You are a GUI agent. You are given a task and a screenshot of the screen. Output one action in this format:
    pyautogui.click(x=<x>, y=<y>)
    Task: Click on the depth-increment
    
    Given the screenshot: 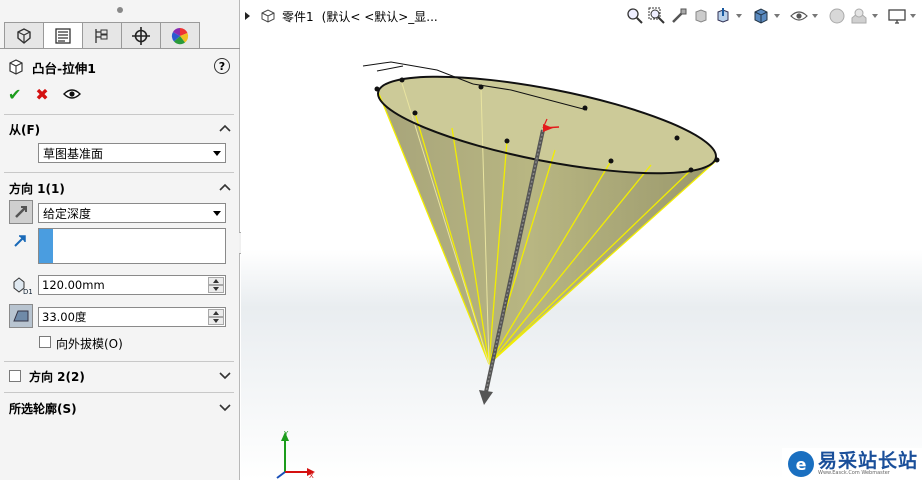 What is the action you would take?
    pyautogui.click(x=216, y=281)
    